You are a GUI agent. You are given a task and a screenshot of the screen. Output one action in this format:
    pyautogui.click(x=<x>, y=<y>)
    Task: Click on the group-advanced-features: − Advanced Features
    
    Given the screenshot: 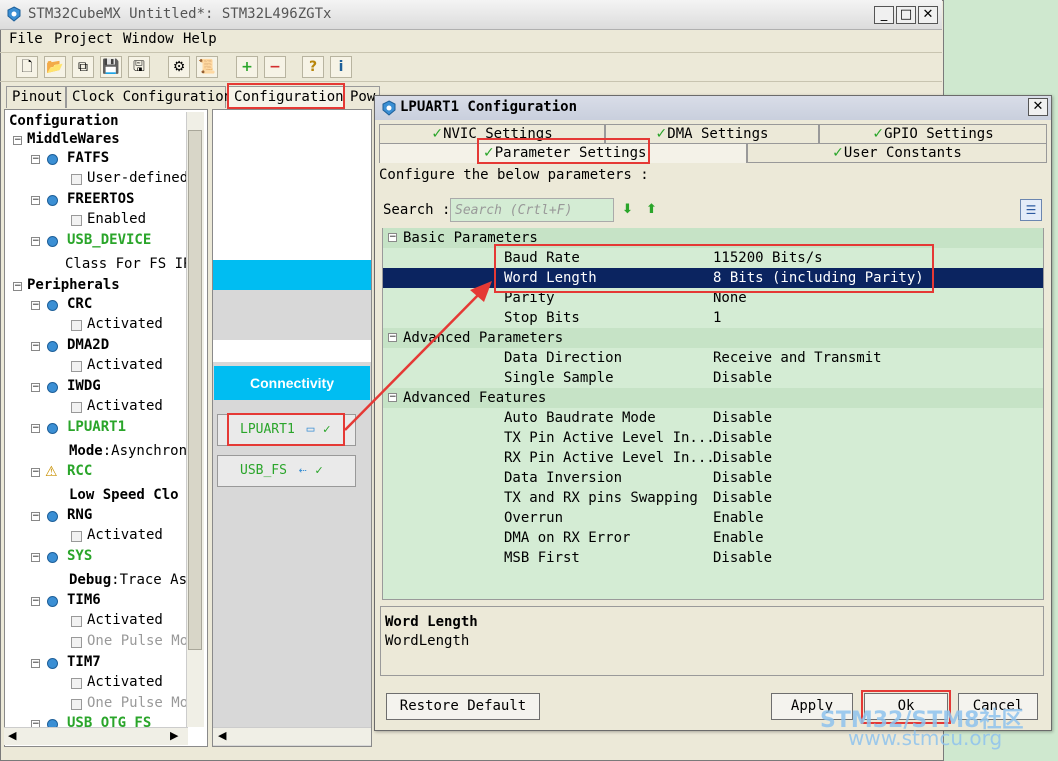 What is the action you would take?
    pyautogui.click(x=713, y=398)
    